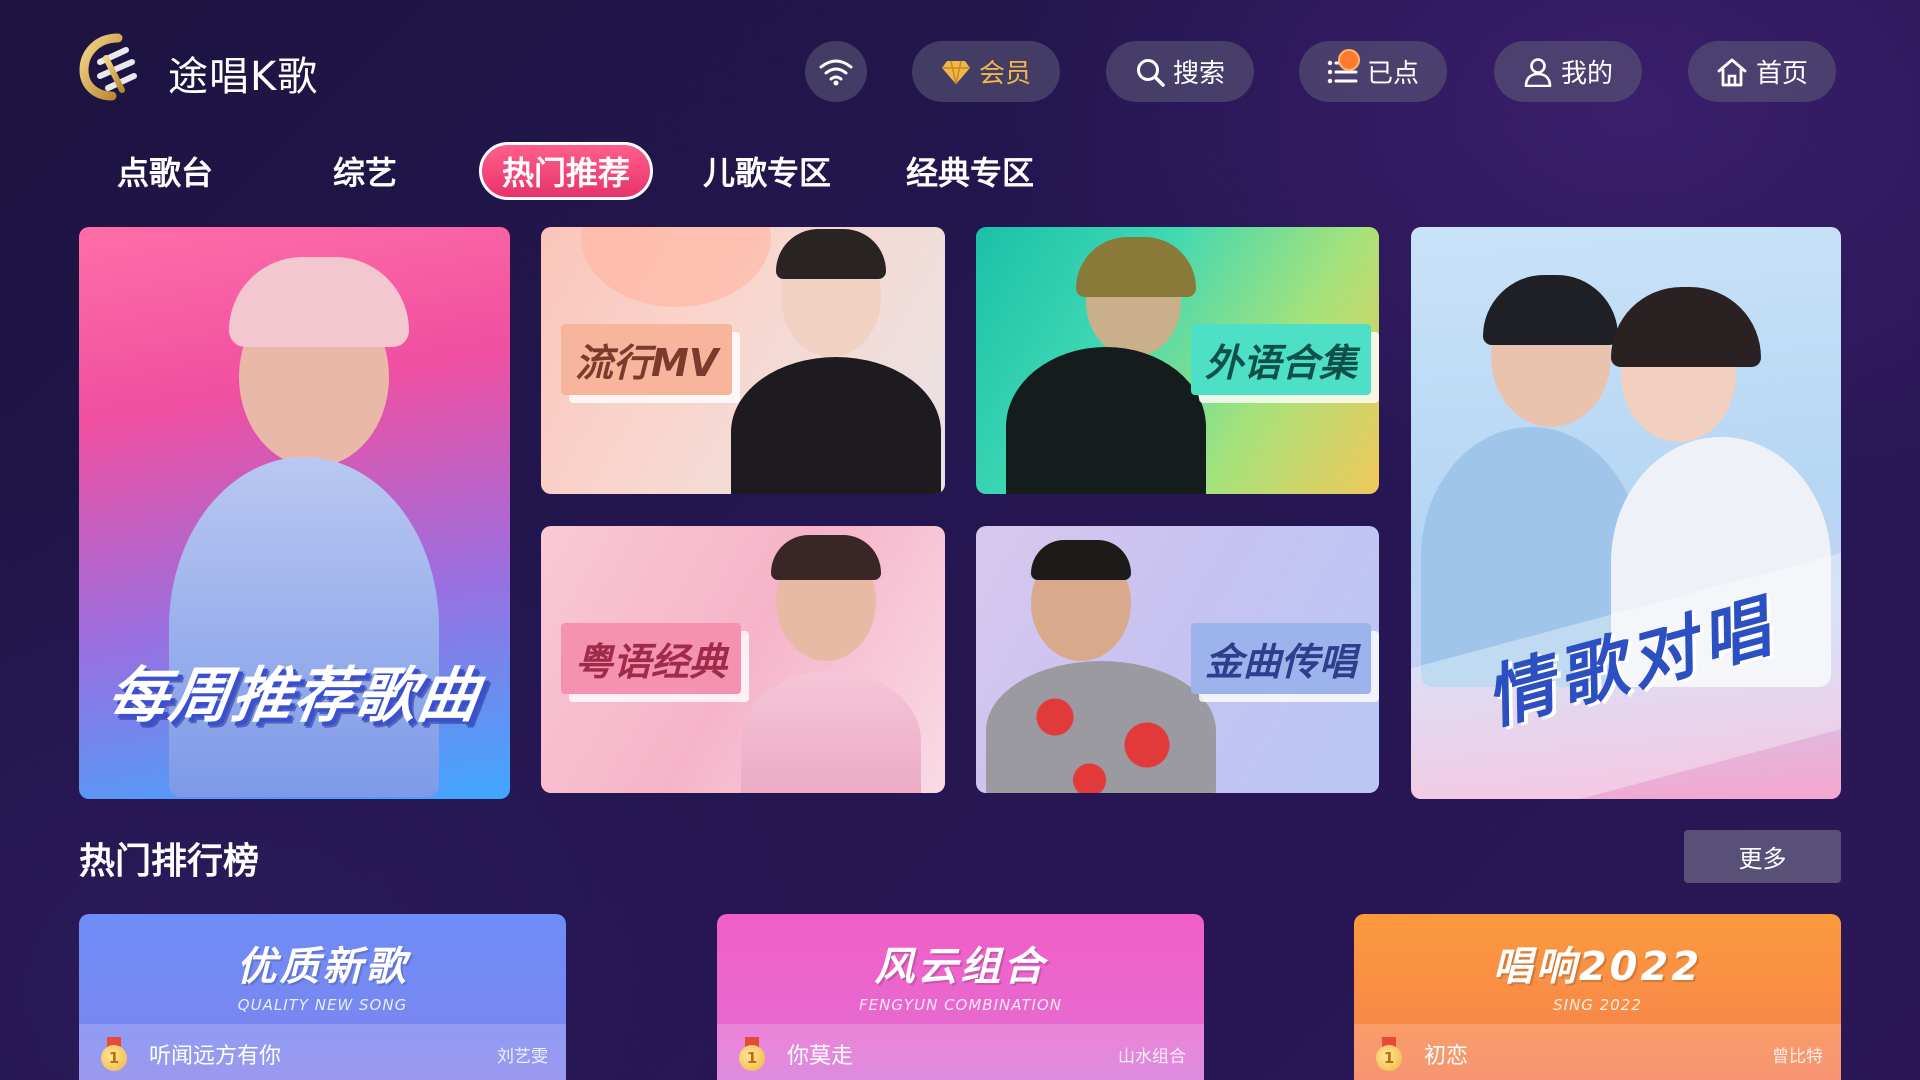  What do you see at coordinates (365, 171) in the screenshot?
I see `tab-variety: 综艺` at bounding box center [365, 171].